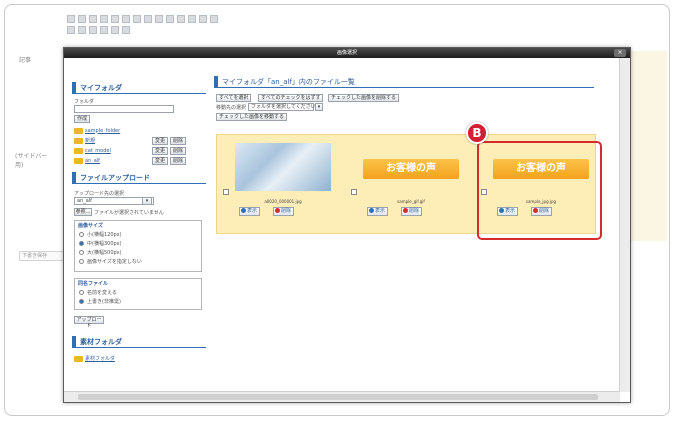 The width and height of the screenshot is (676, 422). What do you see at coordinates (539, 190) in the screenshot?
I see `callout-highlight` at bounding box center [539, 190].